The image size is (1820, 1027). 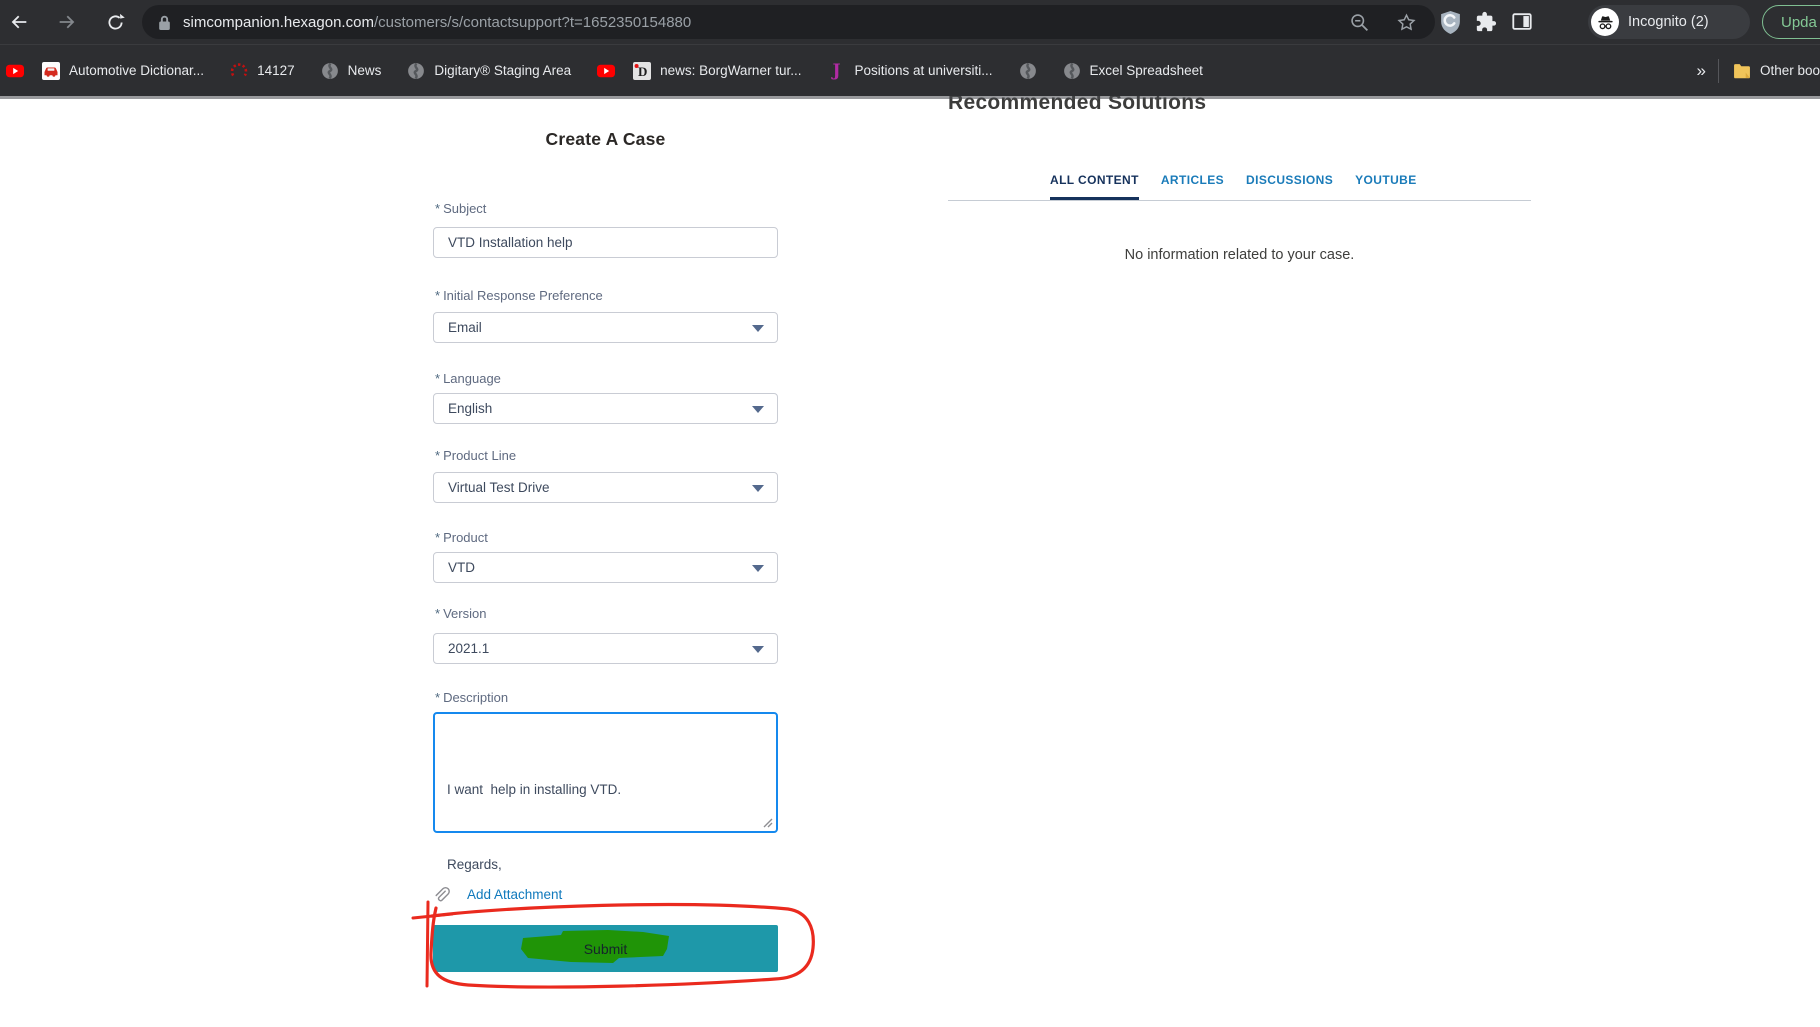 I want to click on svg-text: D, so click(x=642, y=70).